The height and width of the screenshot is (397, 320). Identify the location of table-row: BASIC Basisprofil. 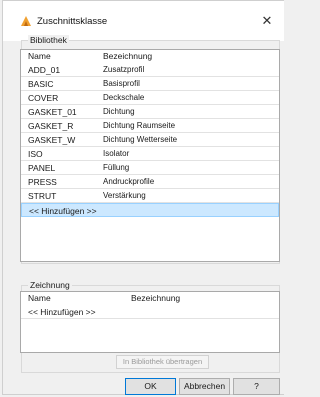
(150, 84).